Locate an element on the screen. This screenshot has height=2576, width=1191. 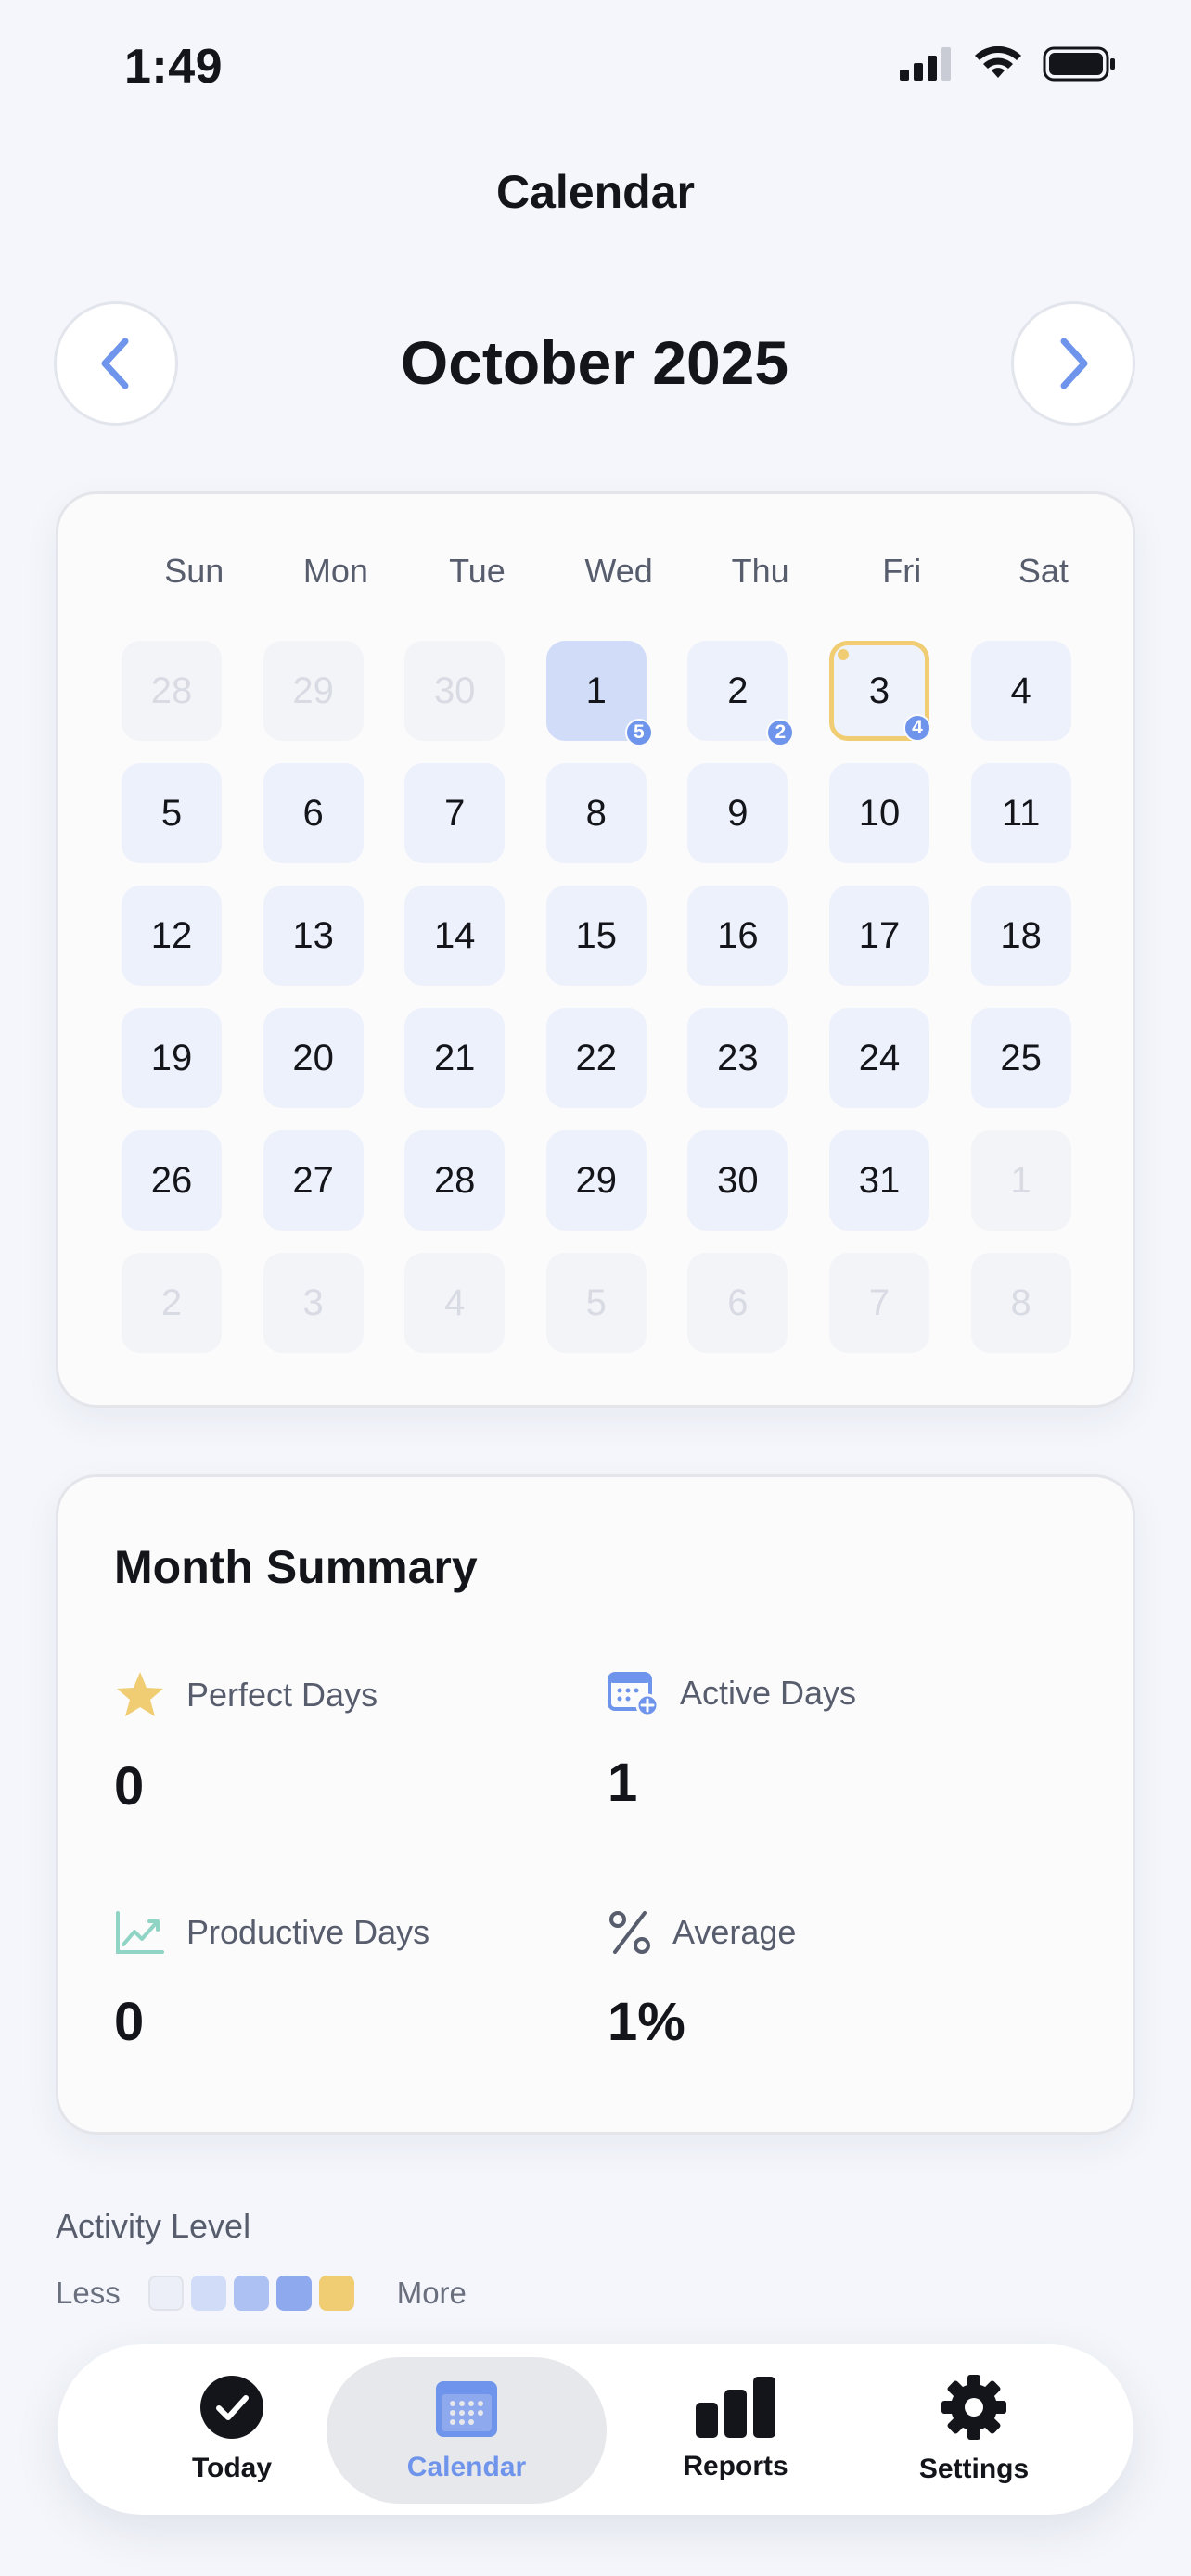
tab-settings: Settings is located at coordinates (974, 2430).